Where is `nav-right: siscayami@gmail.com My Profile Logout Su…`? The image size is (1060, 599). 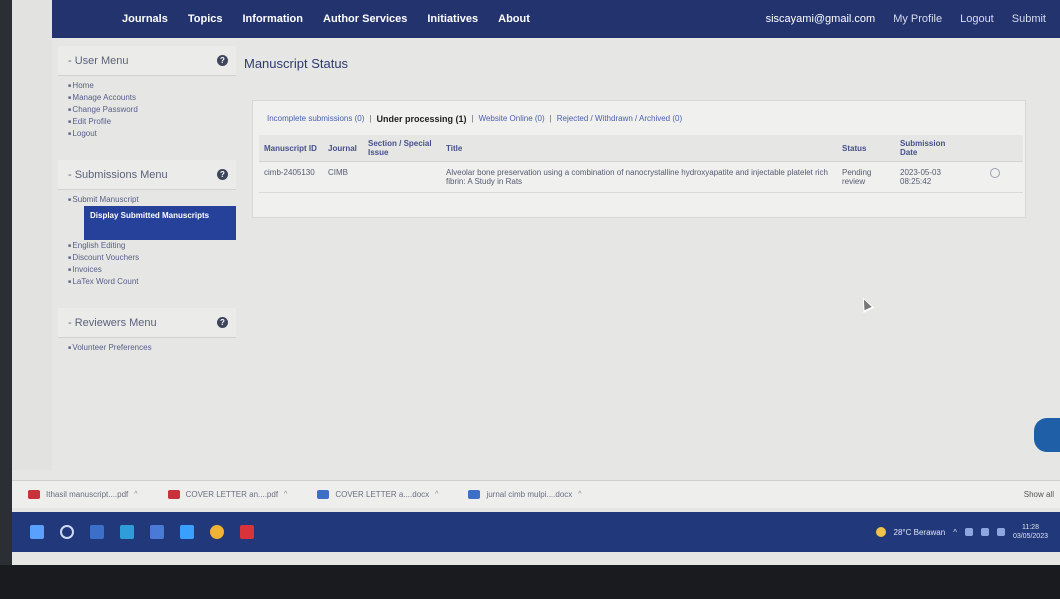 nav-right: siscayami@gmail.com My Profile Logout Su… is located at coordinates (906, 19).